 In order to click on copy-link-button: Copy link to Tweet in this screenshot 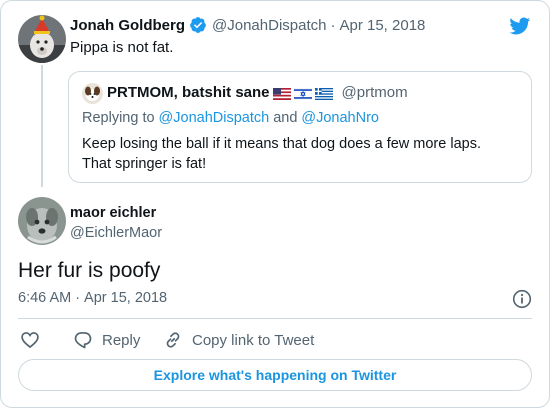, I will do `click(238, 340)`.